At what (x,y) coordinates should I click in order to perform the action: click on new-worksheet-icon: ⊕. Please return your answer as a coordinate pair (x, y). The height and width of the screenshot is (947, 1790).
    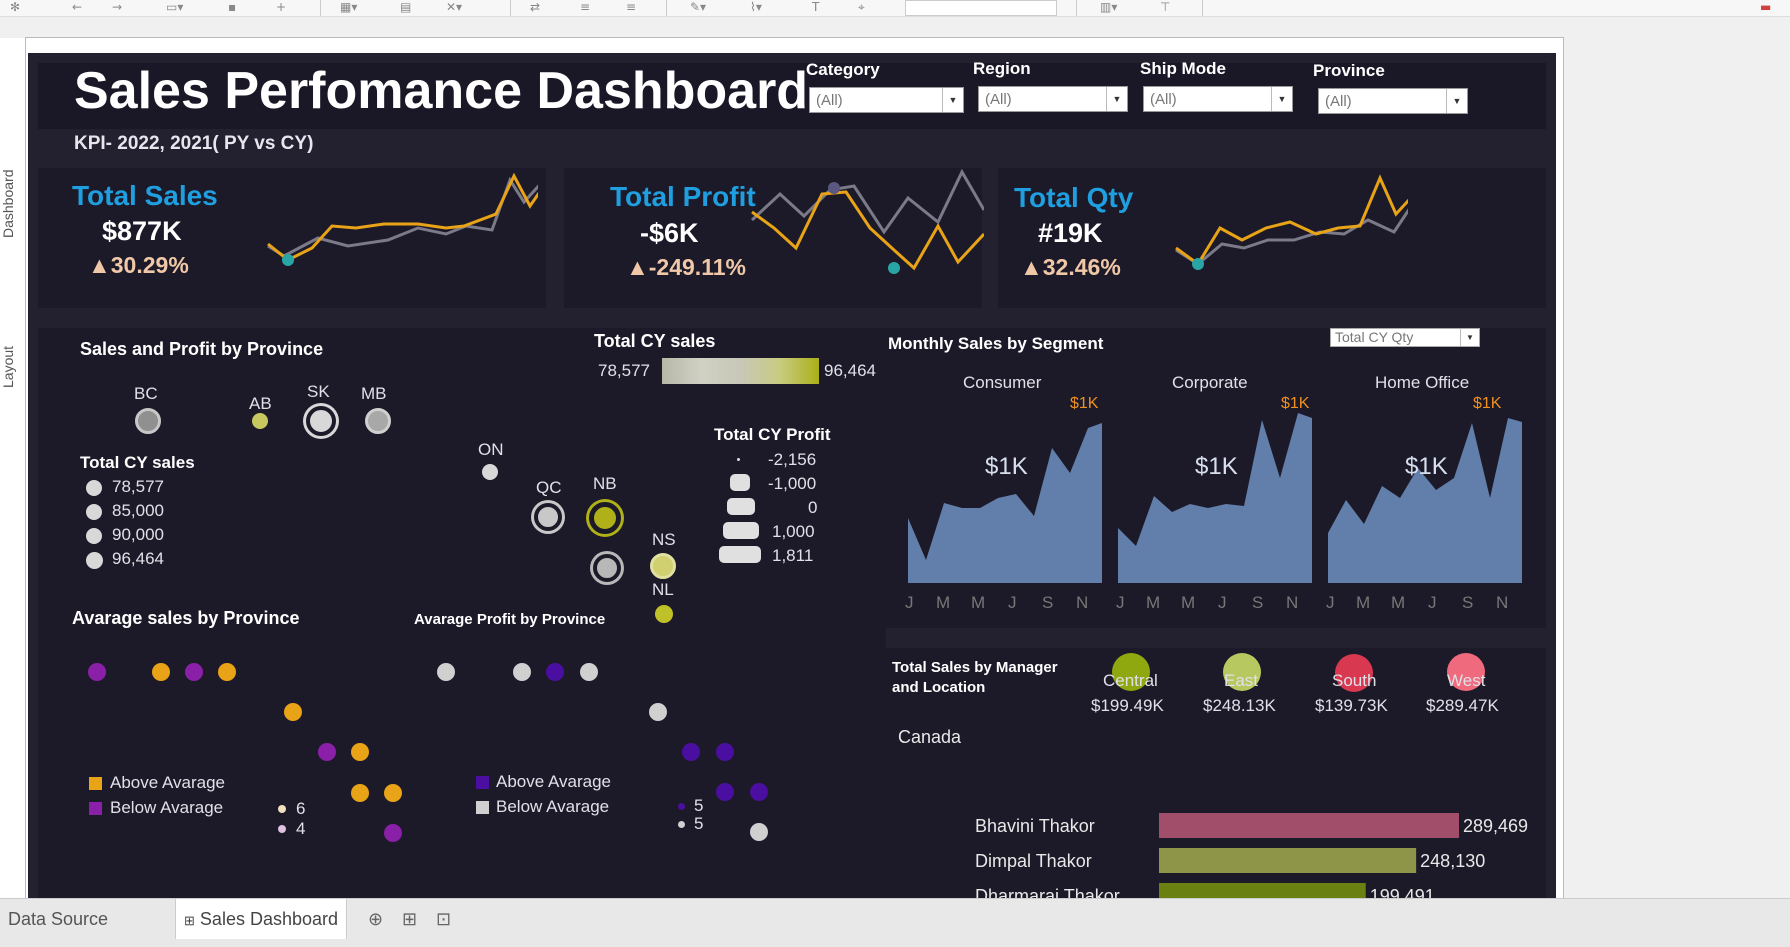
    Looking at the image, I should click on (375, 919).